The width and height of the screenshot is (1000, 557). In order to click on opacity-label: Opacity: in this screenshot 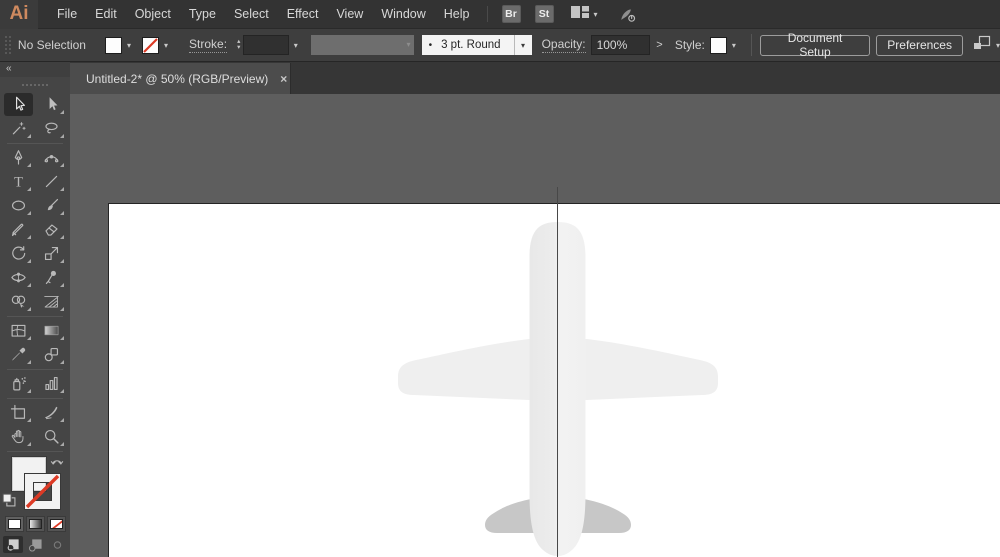, I will do `click(563, 45)`.